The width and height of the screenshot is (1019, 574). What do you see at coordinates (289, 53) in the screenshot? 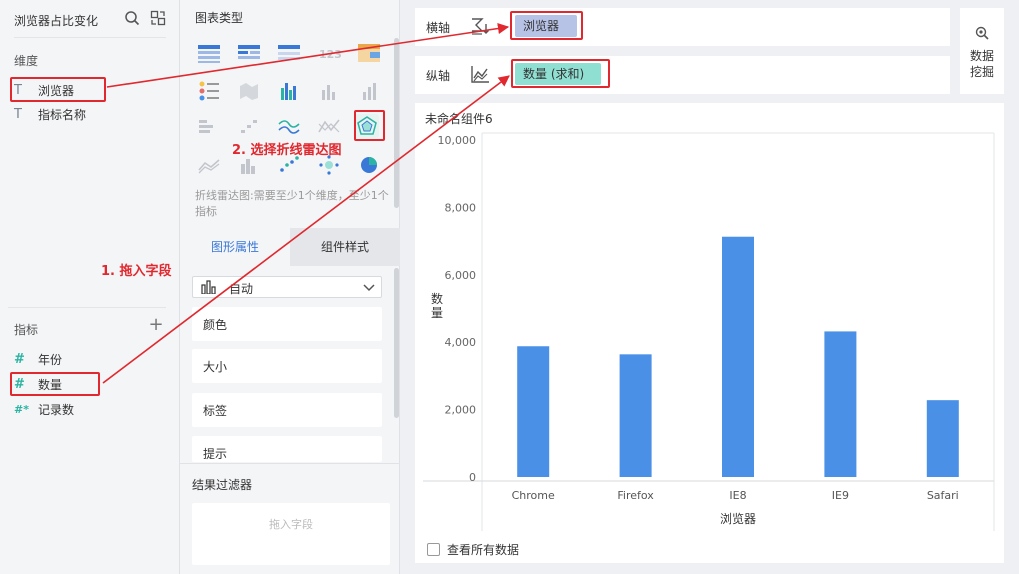
I see `detail-table-icon` at bounding box center [289, 53].